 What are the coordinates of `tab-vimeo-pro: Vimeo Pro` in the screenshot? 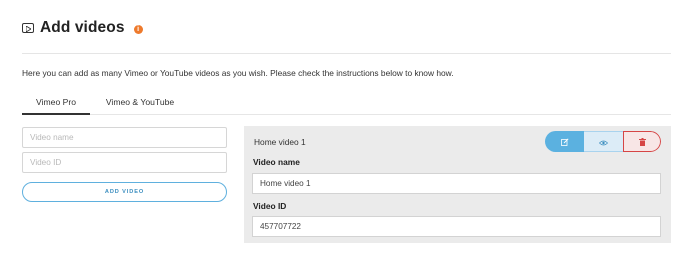 It's located at (56, 104).